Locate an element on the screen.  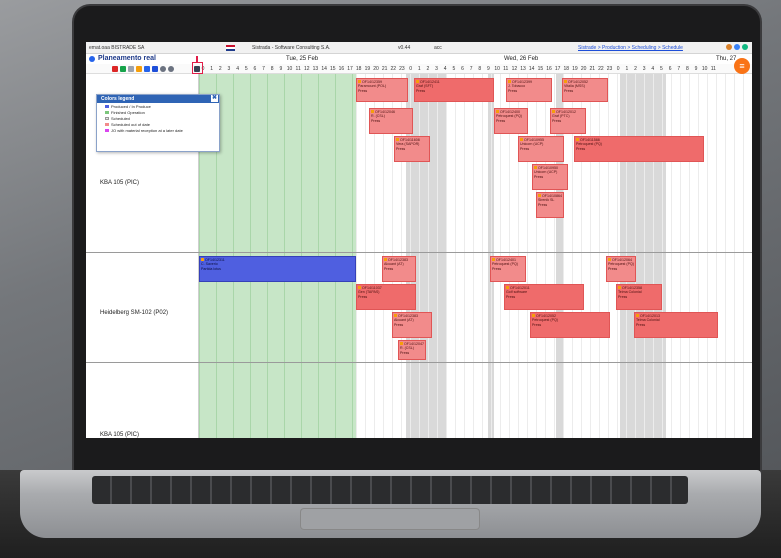
pdf-icon is located at coordinates (115, 69).